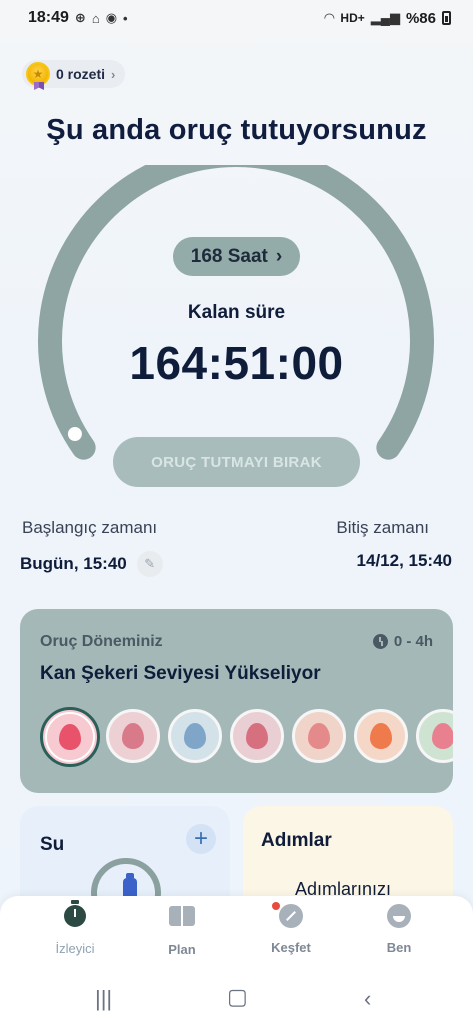  I want to click on period-range: 0 - 4h, so click(402, 641).